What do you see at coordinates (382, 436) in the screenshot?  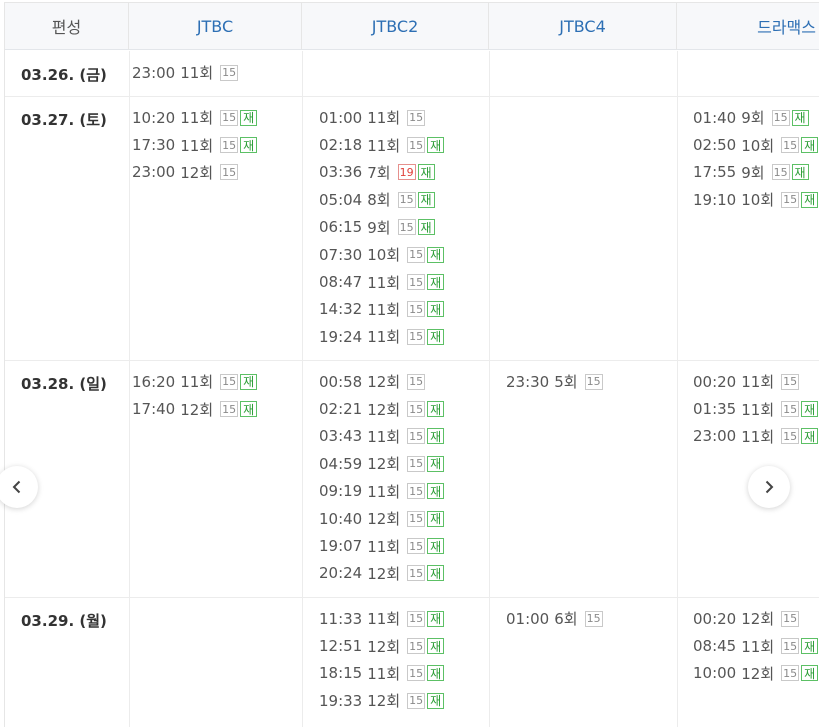 I see `broadcast-entry: 03:43 11회 15 재` at bounding box center [382, 436].